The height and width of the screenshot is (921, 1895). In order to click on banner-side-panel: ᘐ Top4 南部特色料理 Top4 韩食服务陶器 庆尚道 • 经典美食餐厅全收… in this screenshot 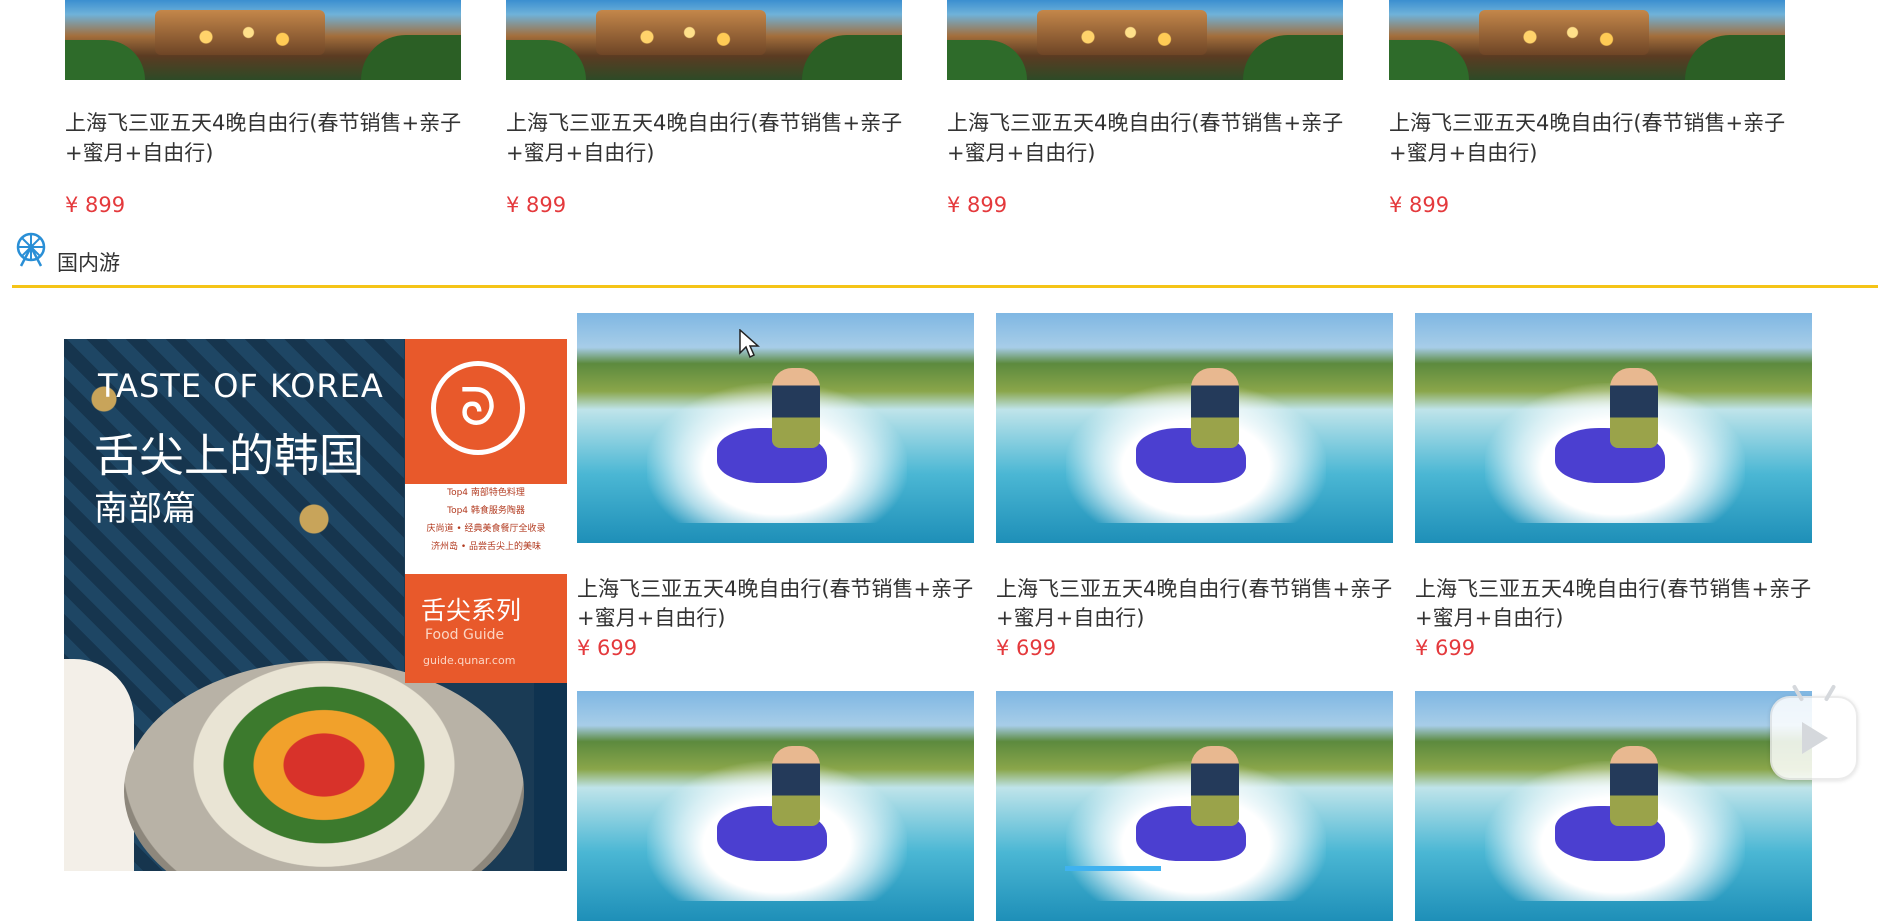, I will do `click(486, 511)`.